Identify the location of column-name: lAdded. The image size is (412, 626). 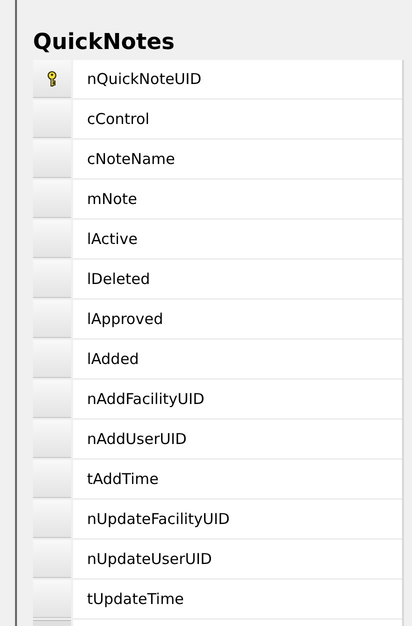
(237, 359).